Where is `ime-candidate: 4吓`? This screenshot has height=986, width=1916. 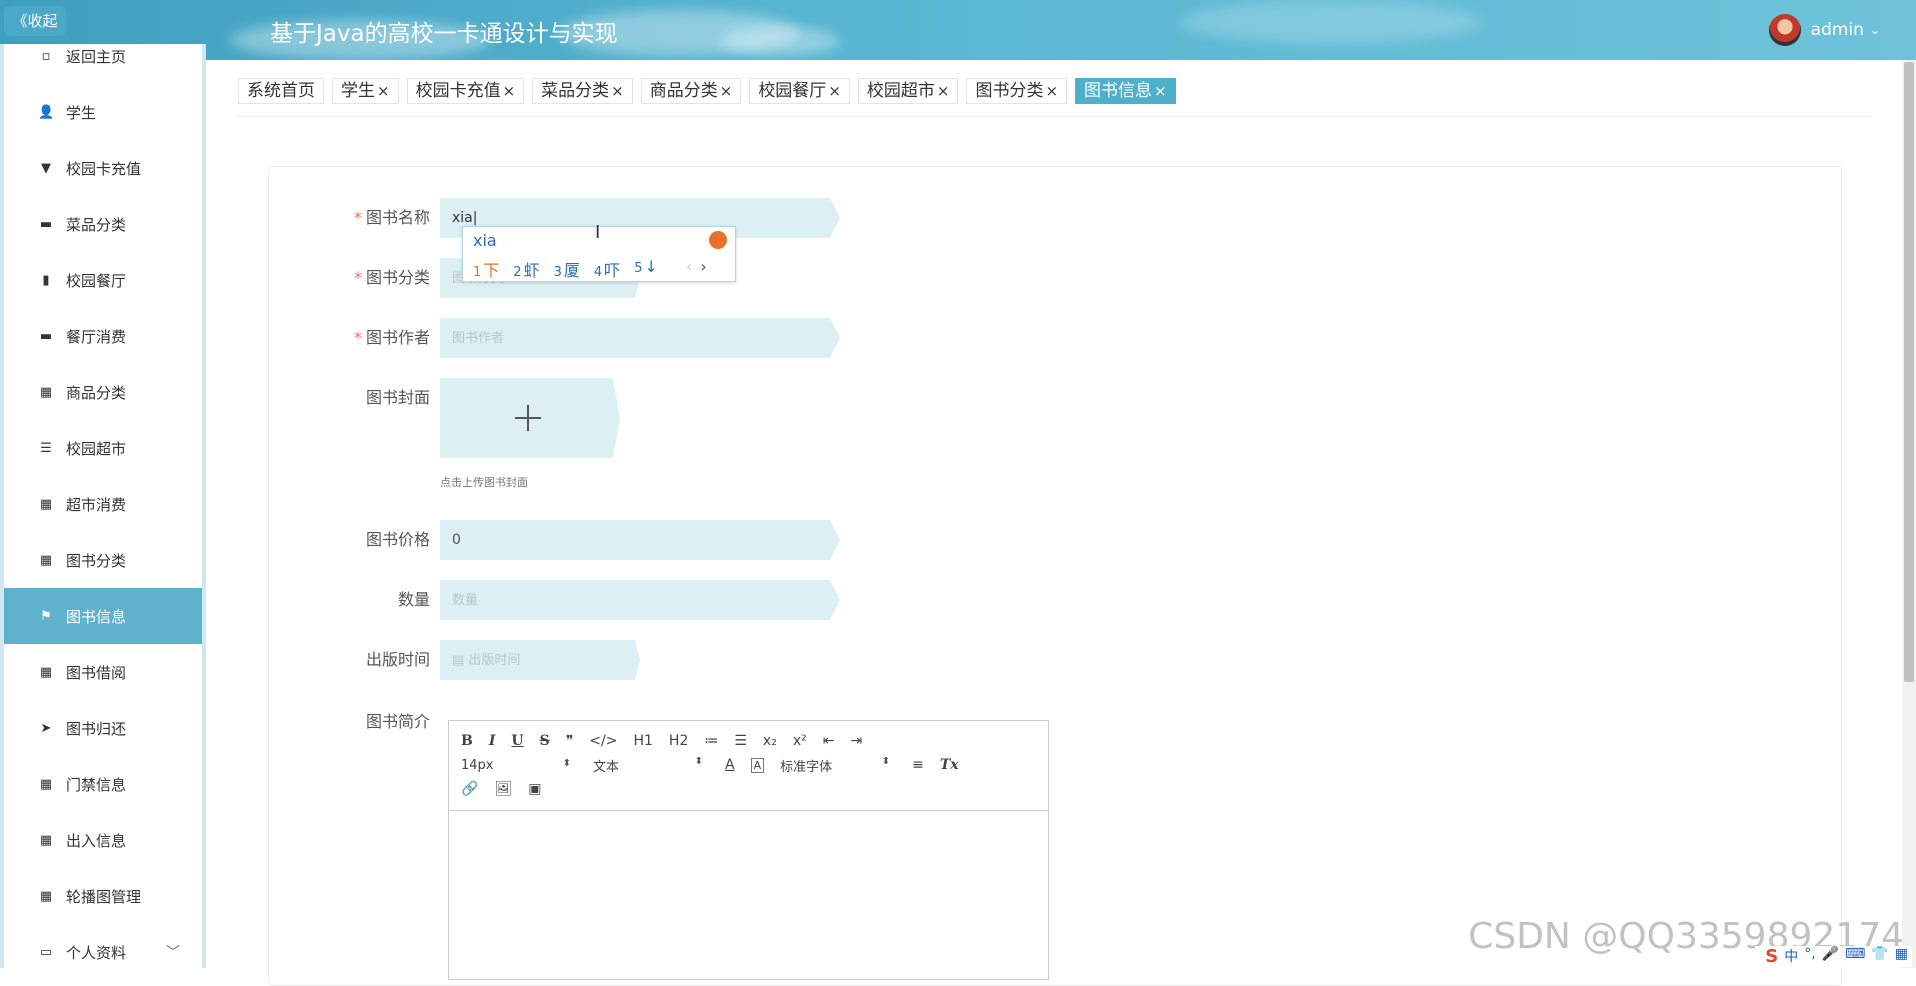
ime-candidate: 4吓 is located at coordinates (607, 269).